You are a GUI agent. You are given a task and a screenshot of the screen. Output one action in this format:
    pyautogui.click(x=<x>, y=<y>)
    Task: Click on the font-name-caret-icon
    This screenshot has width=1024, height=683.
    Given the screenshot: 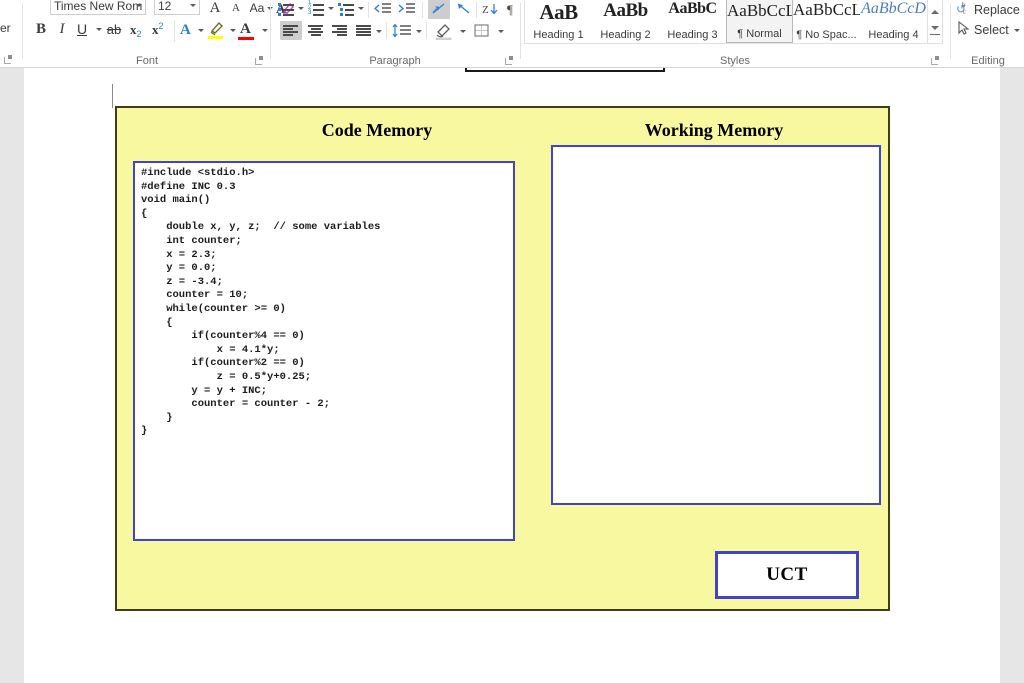 What is the action you would take?
    pyautogui.click(x=139, y=5)
    